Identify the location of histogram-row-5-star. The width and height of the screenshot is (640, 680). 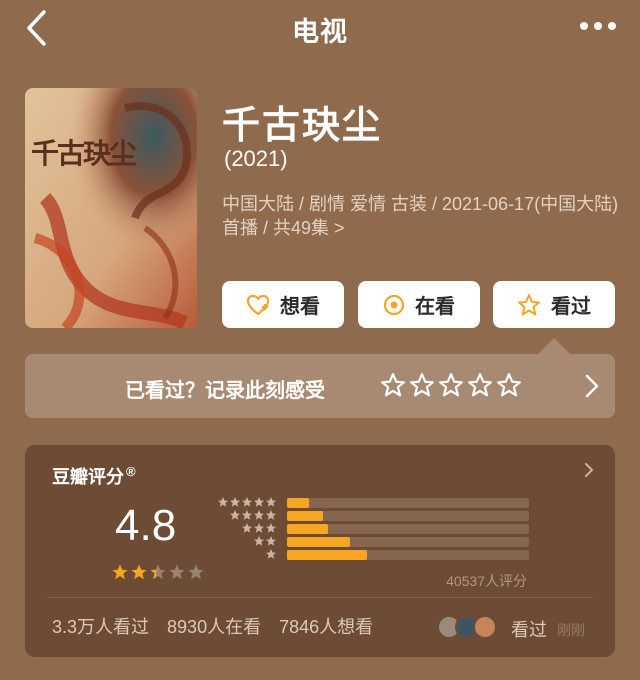
(377, 502).